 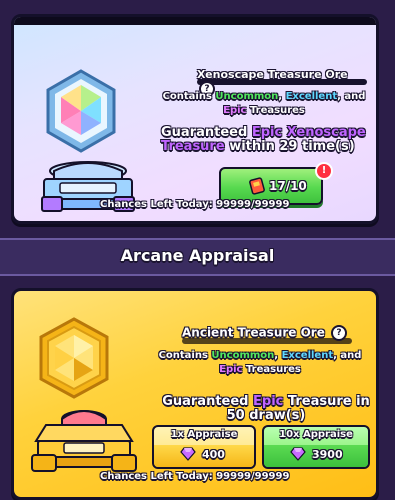 I want to click on ticket-count: 17/10, so click(x=288, y=186).